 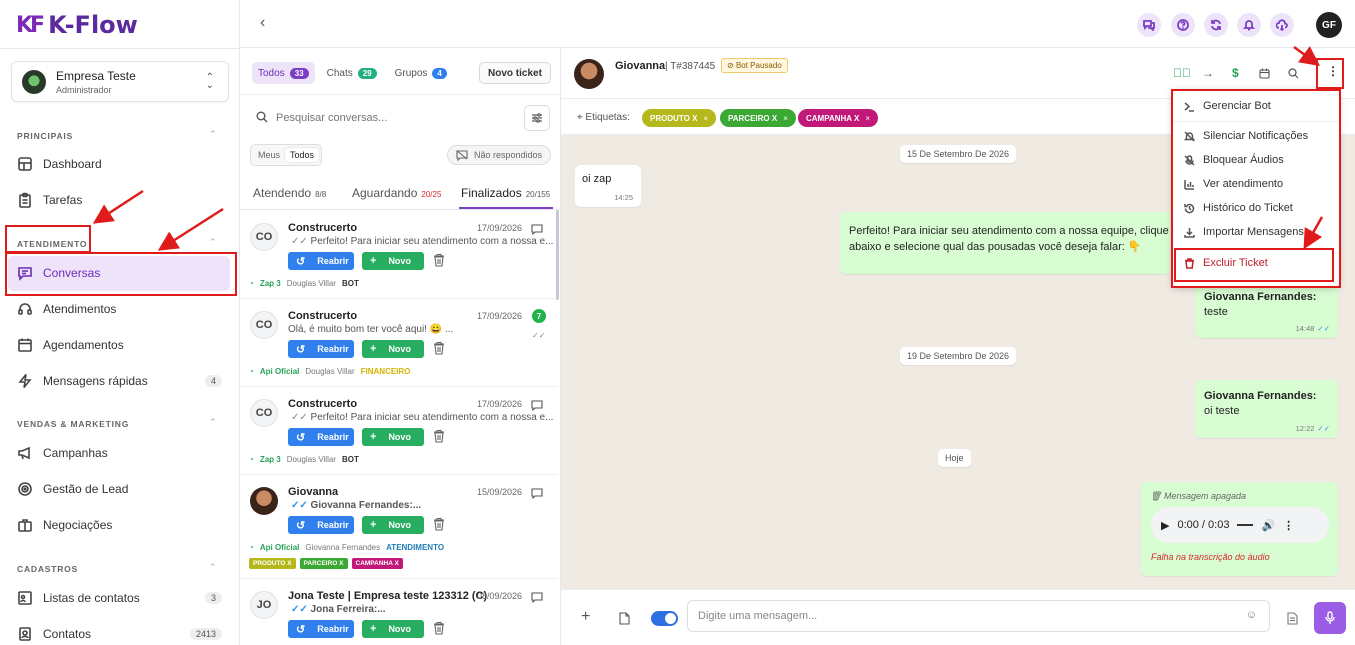 I want to click on ticket-name: Construcerto, so click(x=323, y=228).